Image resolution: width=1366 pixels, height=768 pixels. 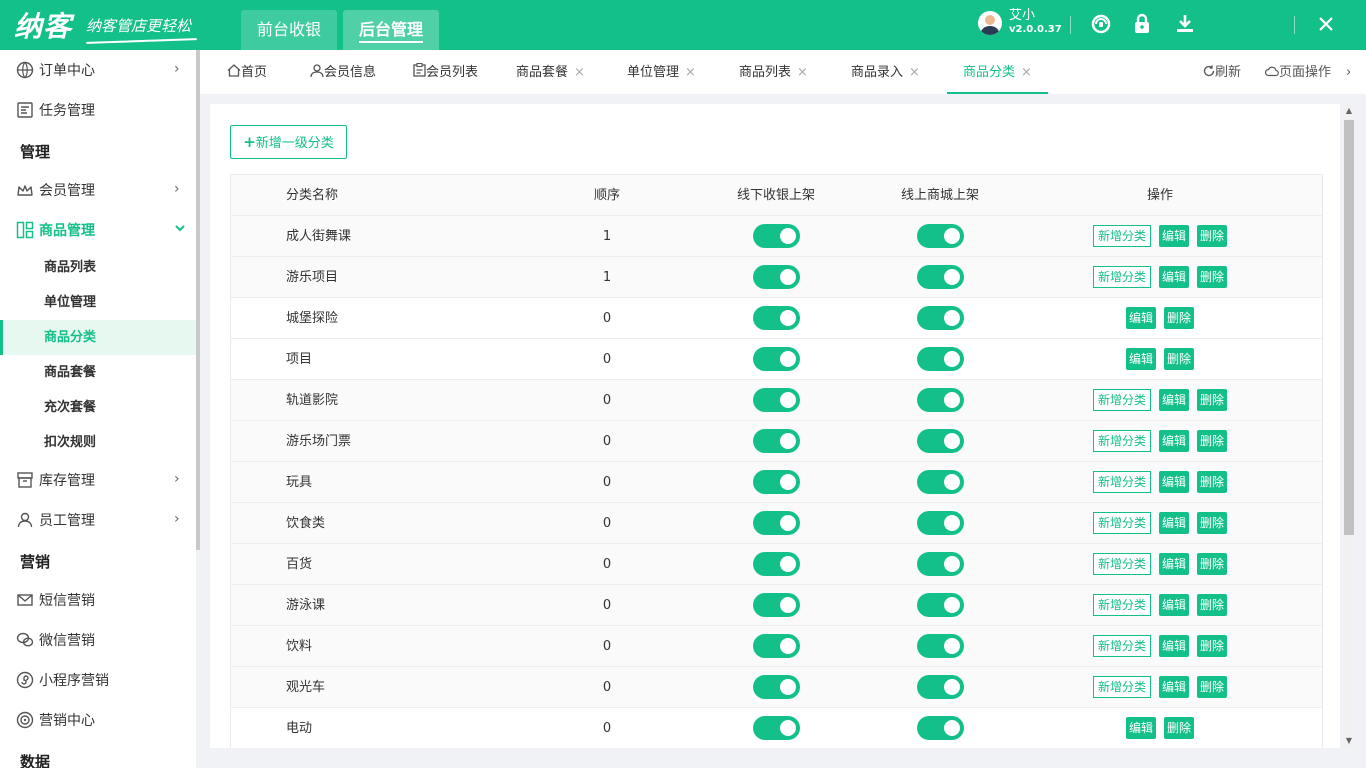 What do you see at coordinates (343, 72) in the screenshot?
I see `tab-member-info: 会员信息` at bounding box center [343, 72].